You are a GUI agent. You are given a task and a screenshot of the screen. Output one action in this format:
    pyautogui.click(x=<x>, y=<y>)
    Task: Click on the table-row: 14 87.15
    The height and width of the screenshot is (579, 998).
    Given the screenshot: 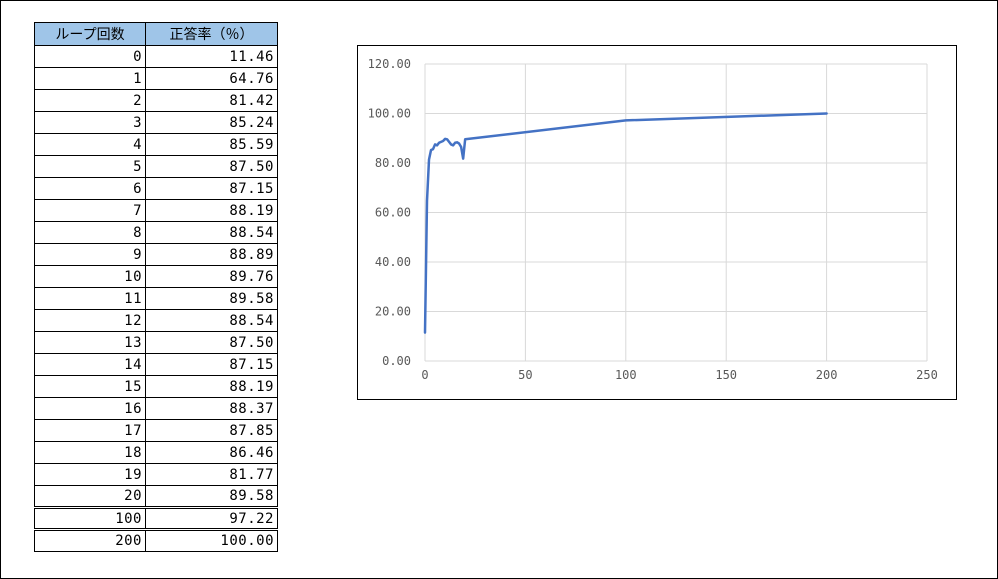 What is the action you would take?
    pyautogui.click(x=156, y=364)
    